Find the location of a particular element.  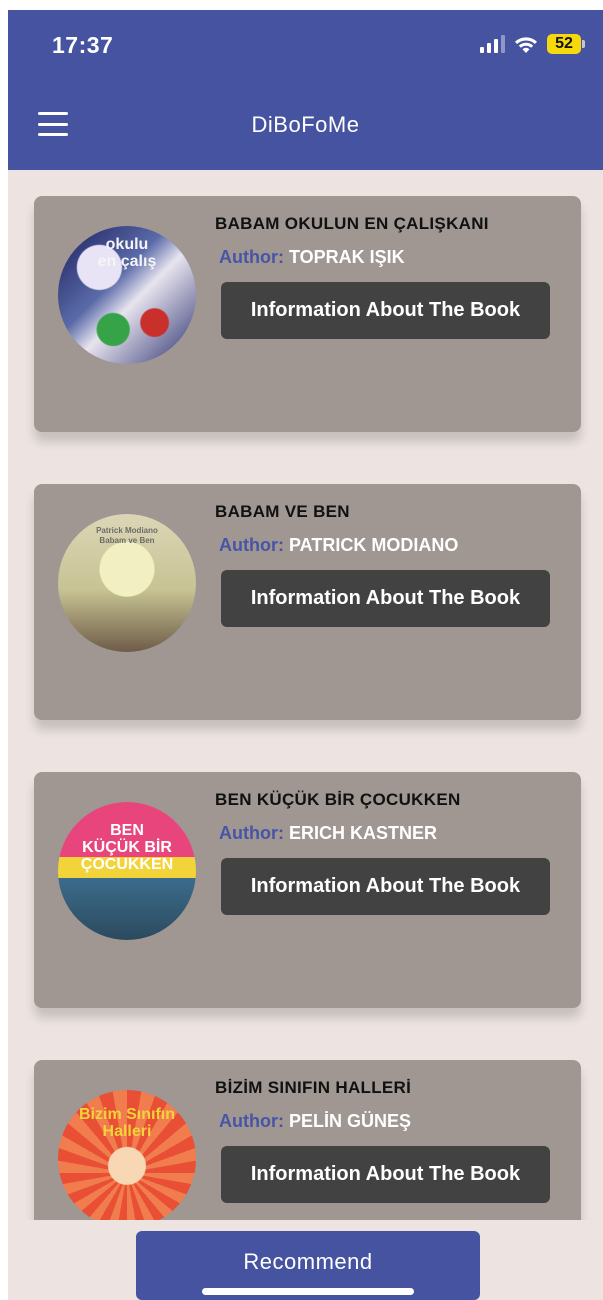

book-title: BABAM OKULUN EN ÇALIŞKANI is located at coordinates (352, 223).